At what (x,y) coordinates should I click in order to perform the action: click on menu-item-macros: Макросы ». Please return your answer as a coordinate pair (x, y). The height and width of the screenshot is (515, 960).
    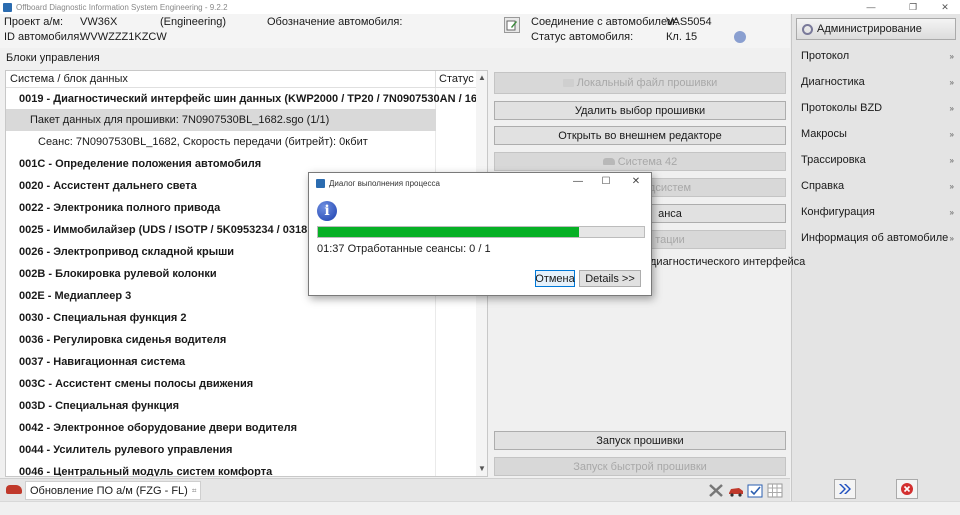
    Looking at the image, I should click on (876, 134).